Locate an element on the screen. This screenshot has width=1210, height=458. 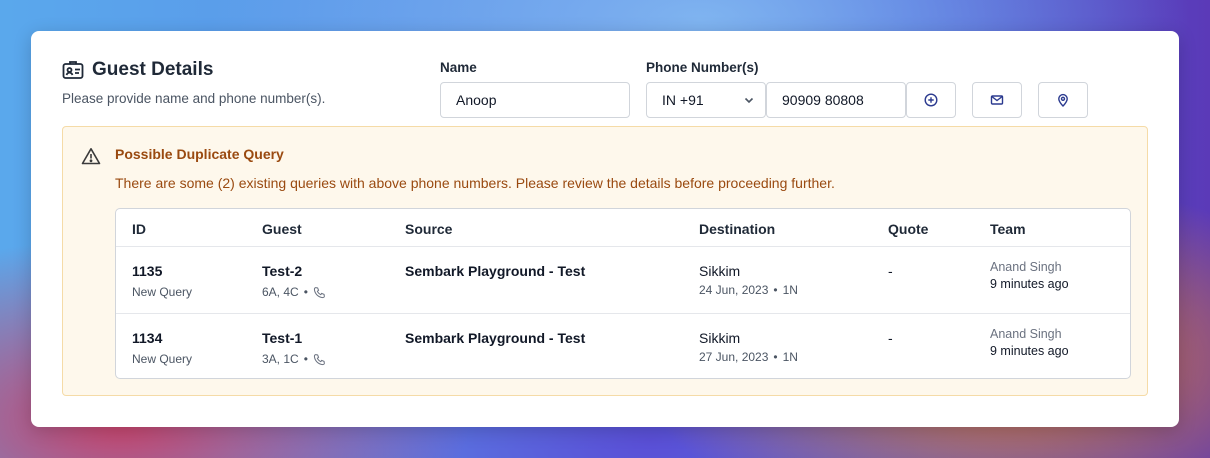
query-id: 1135 is located at coordinates (162, 271).